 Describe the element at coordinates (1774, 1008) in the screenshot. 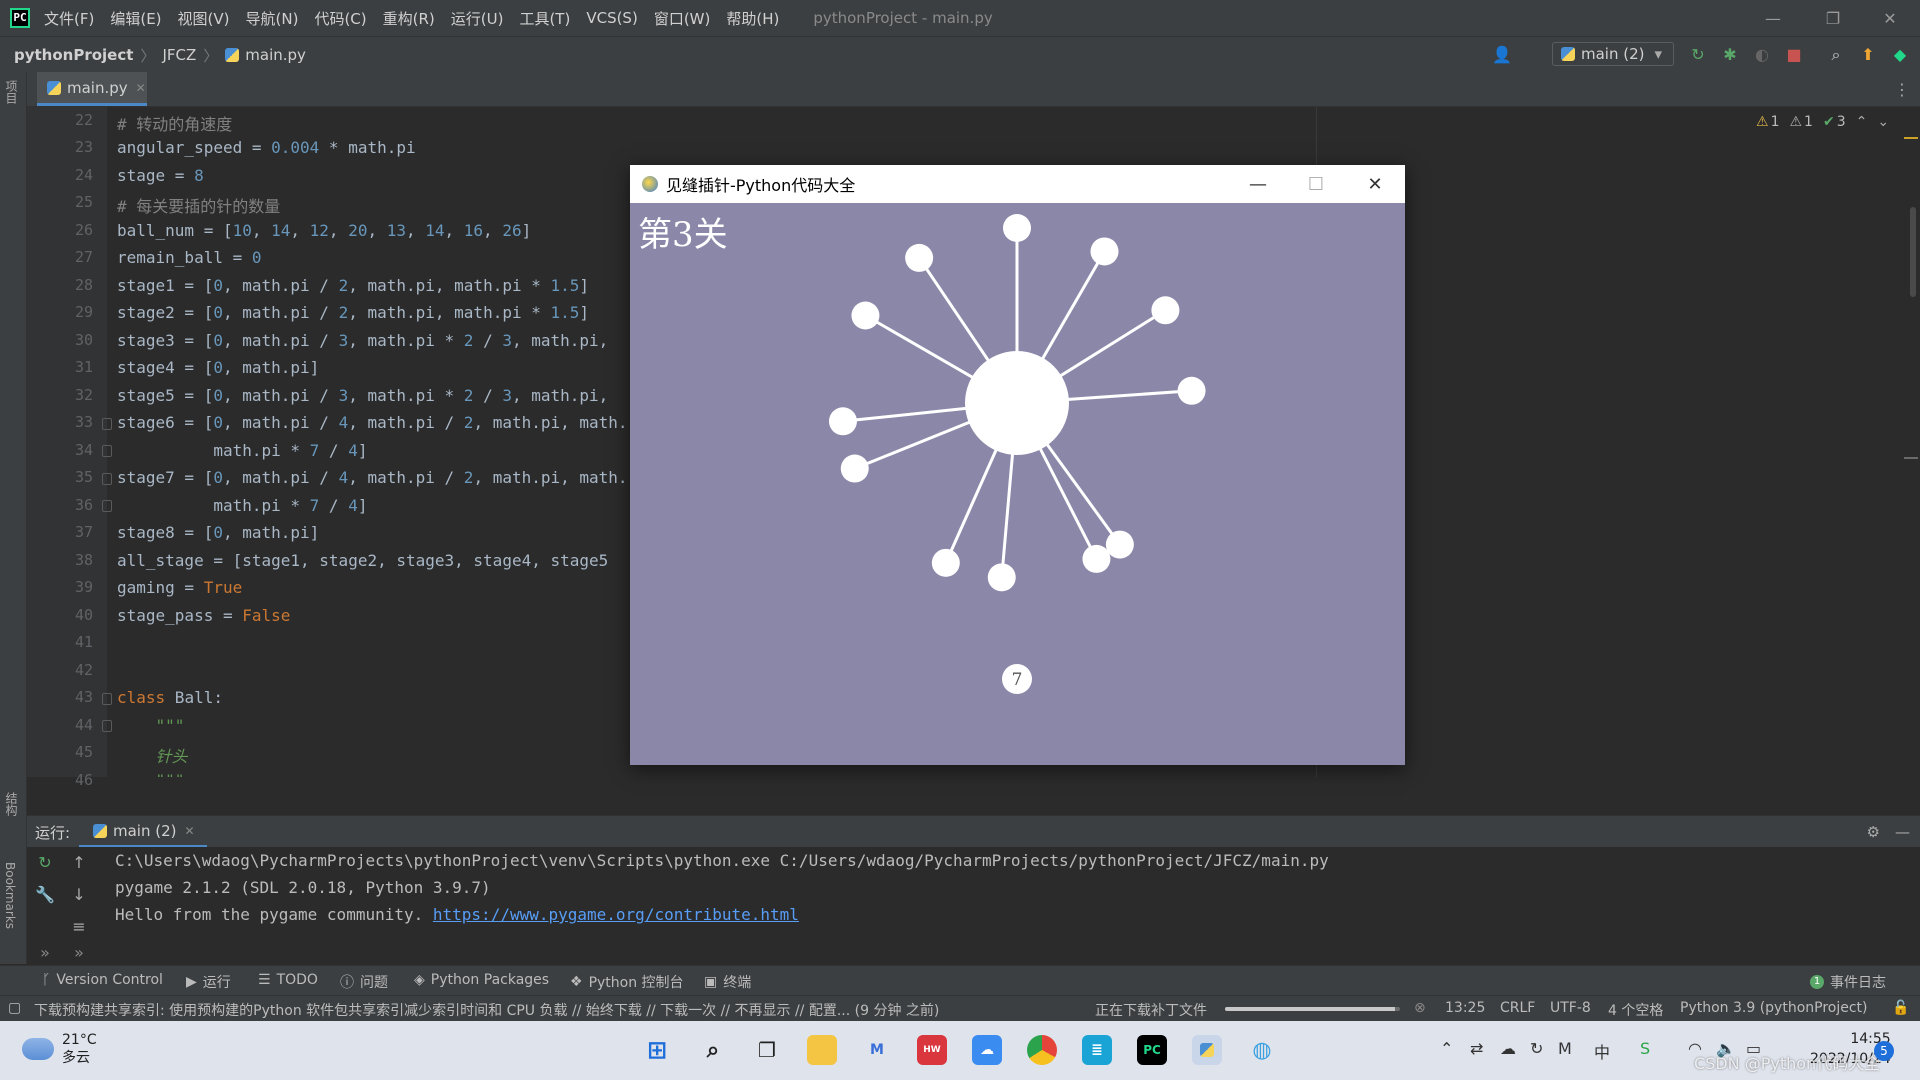

I see `python-interpreter: Python 3.9 (pythonProject)` at that location.